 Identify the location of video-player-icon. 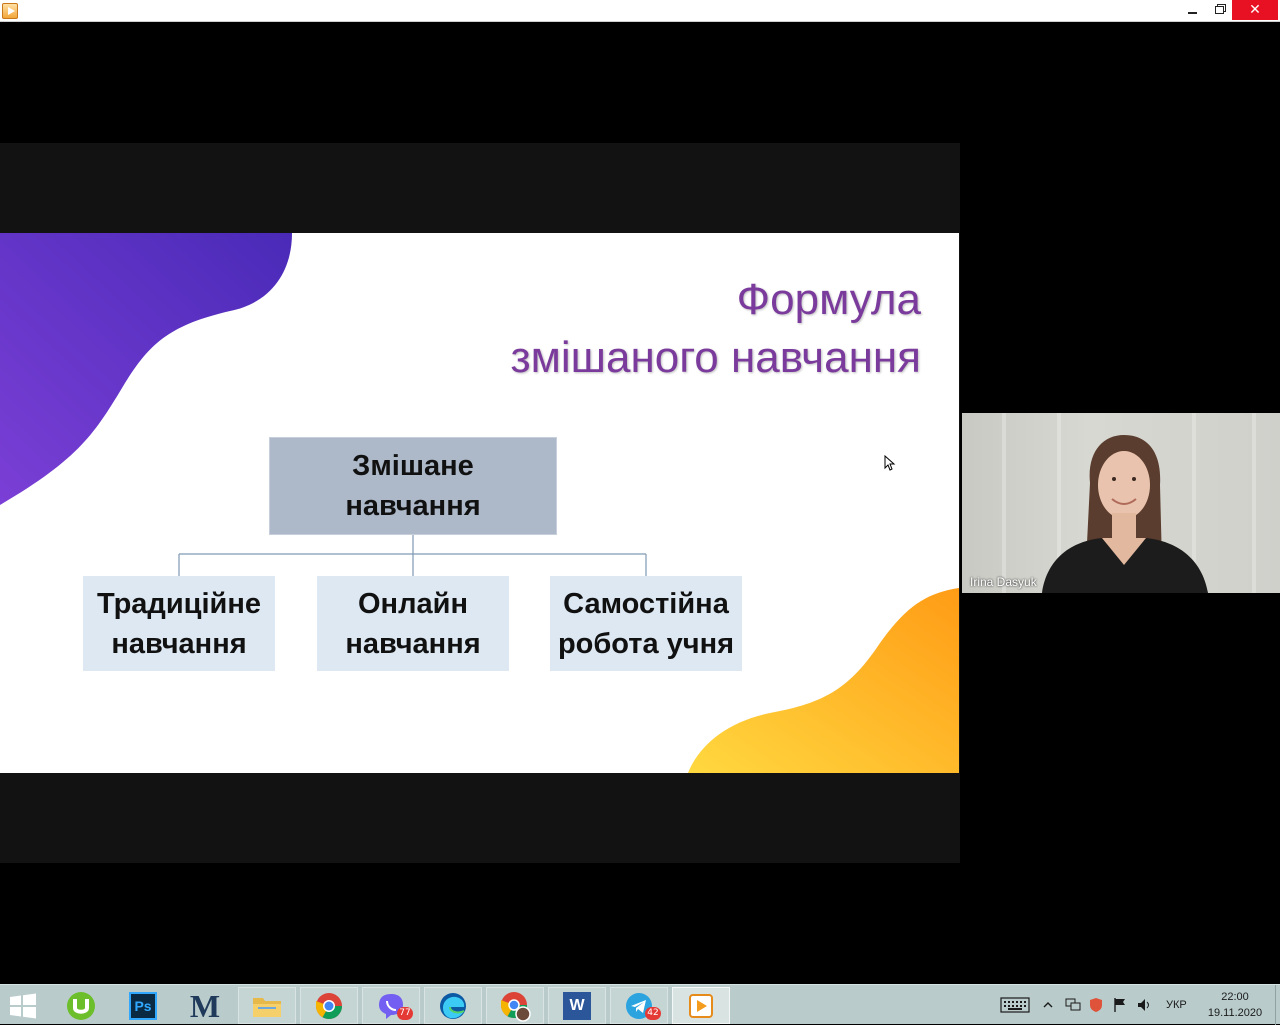
(701, 1005).